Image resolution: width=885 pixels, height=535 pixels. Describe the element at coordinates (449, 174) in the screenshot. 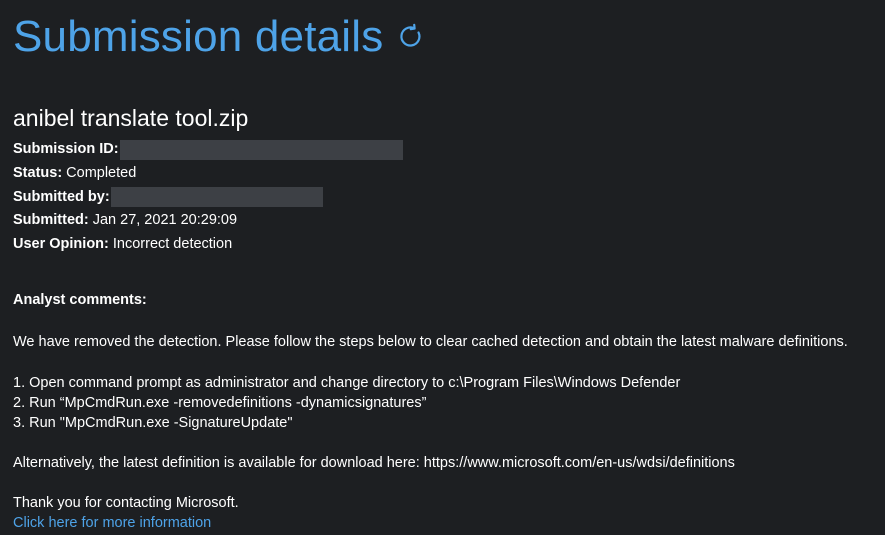

I see `field-status: Status: Completed` at that location.